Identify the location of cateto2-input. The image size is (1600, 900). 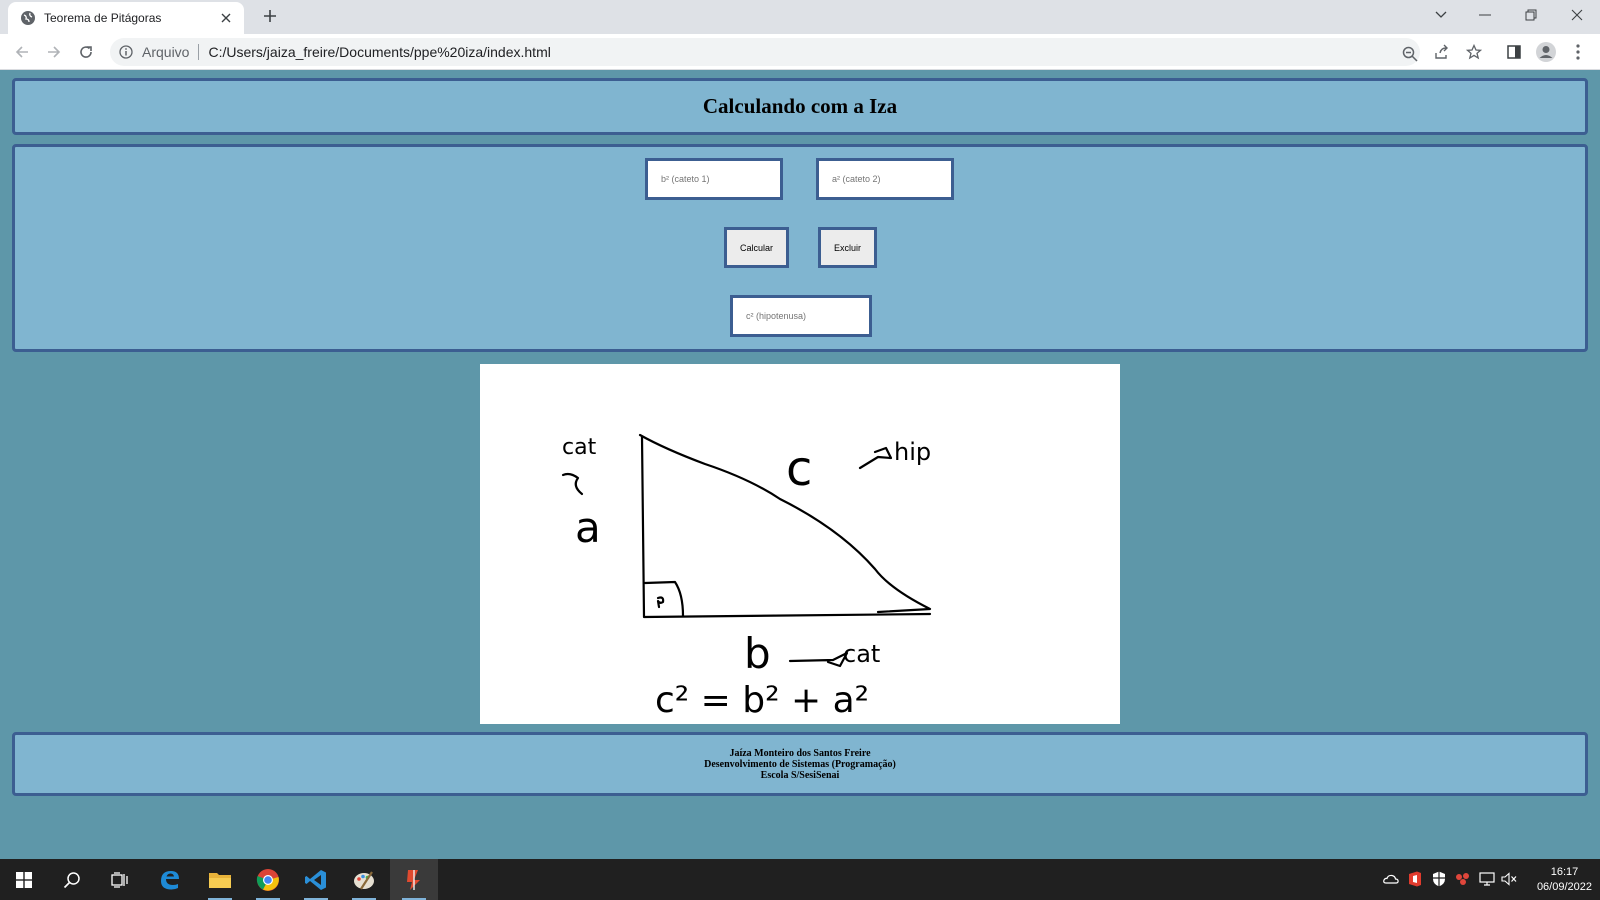
(885, 179).